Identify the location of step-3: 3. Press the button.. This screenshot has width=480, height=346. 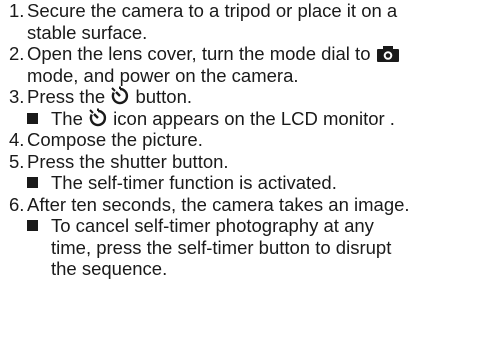
(244, 97).